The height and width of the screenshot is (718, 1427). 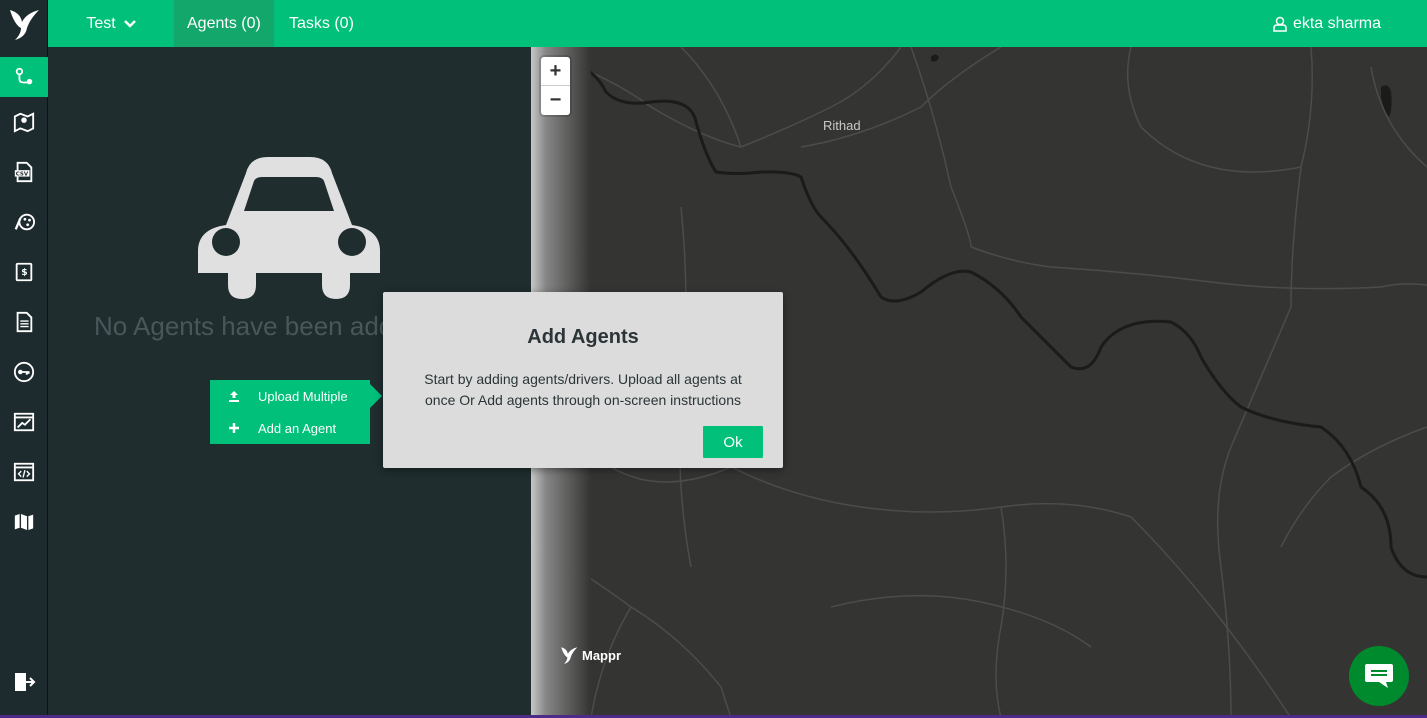 I want to click on logout-button, so click(x=24, y=682).